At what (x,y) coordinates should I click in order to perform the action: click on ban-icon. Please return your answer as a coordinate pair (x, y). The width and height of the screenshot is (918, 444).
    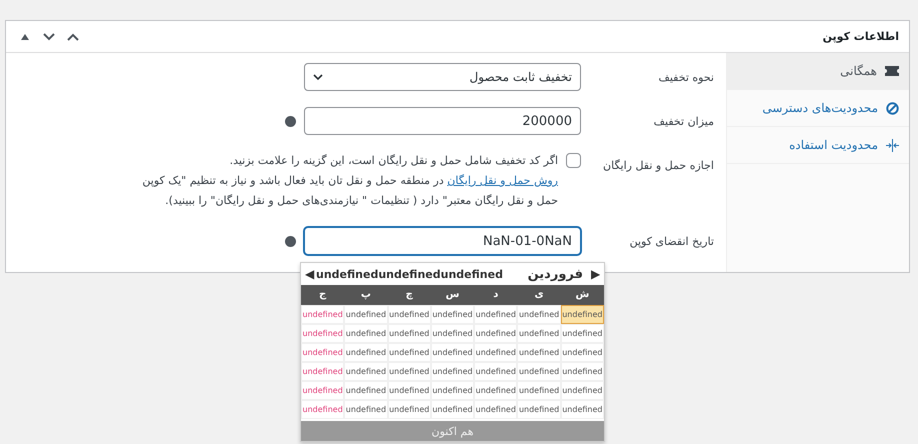
    Looking at the image, I should click on (892, 108).